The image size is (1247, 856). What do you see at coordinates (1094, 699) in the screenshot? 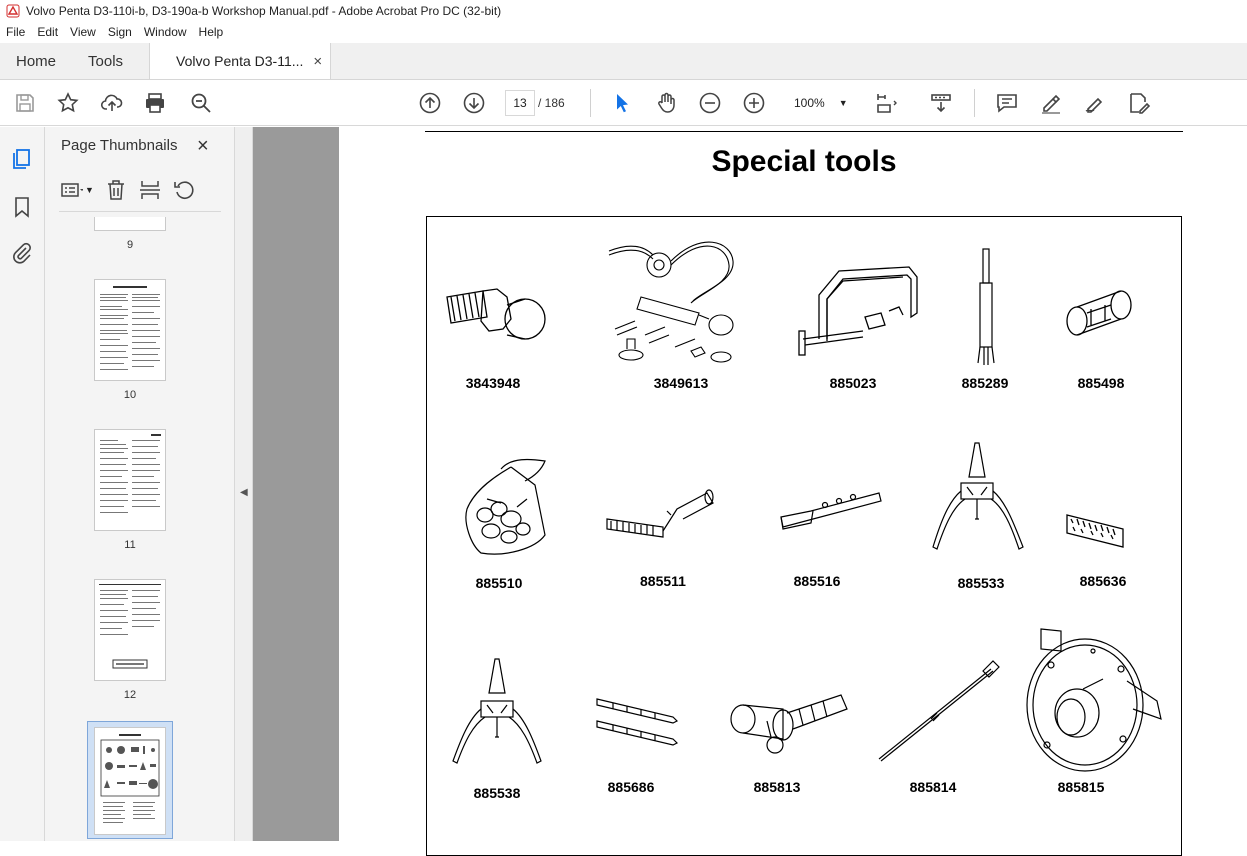
I see `fixture-plate-icon` at bounding box center [1094, 699].